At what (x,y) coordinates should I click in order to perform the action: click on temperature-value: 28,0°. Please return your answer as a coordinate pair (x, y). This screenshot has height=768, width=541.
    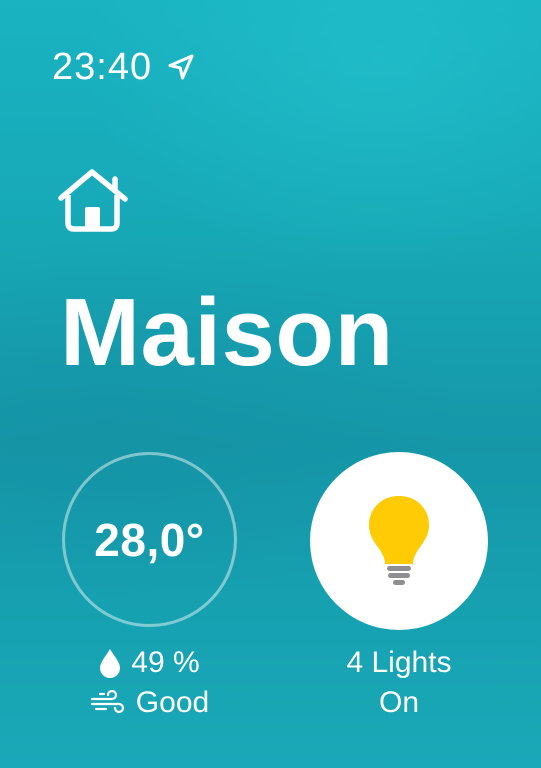
    Looking at the image, I should click on (149, 539).